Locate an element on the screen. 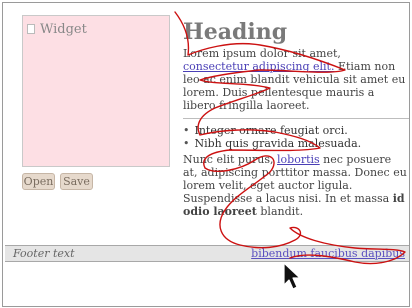 The height and width of the screenshot is (308, 412). widget-header: Widget is located at coordinates (57, 30).